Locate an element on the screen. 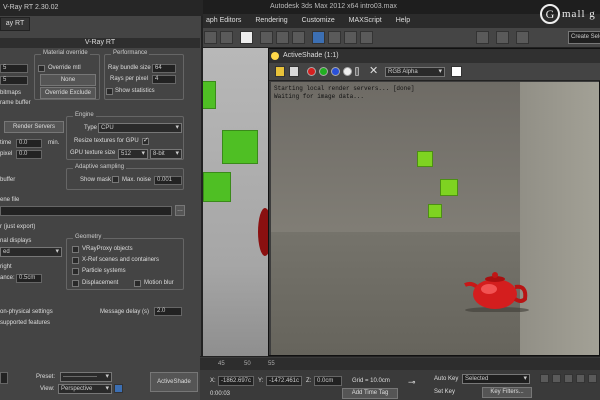  mono-channel-icon is located at coordinates (357, 71).